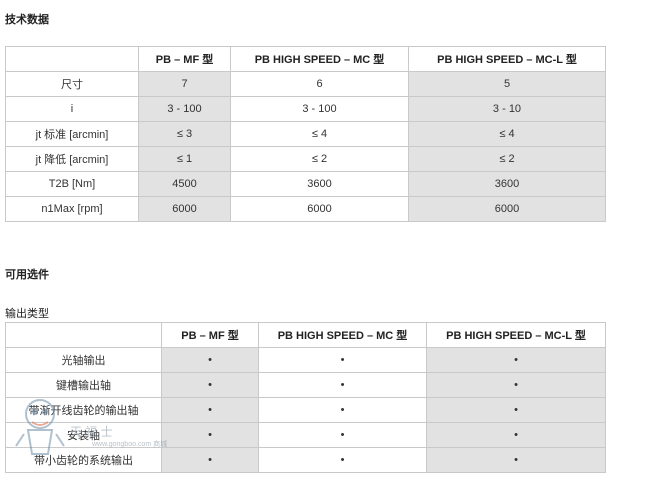 This screenshot has height=482, width=663. I want to click on row-label: jt 降低 [arcmin], so click(72, 159).